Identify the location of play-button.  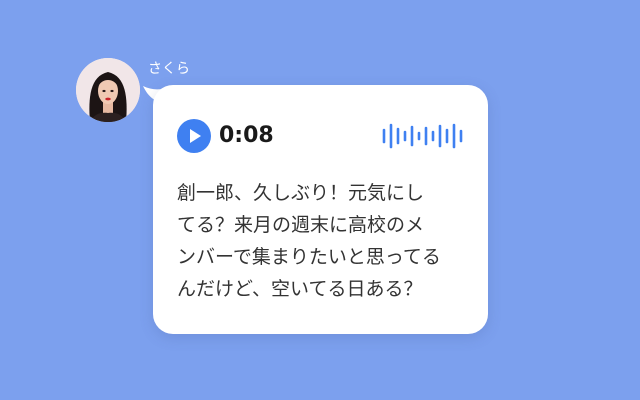
(194, 136).